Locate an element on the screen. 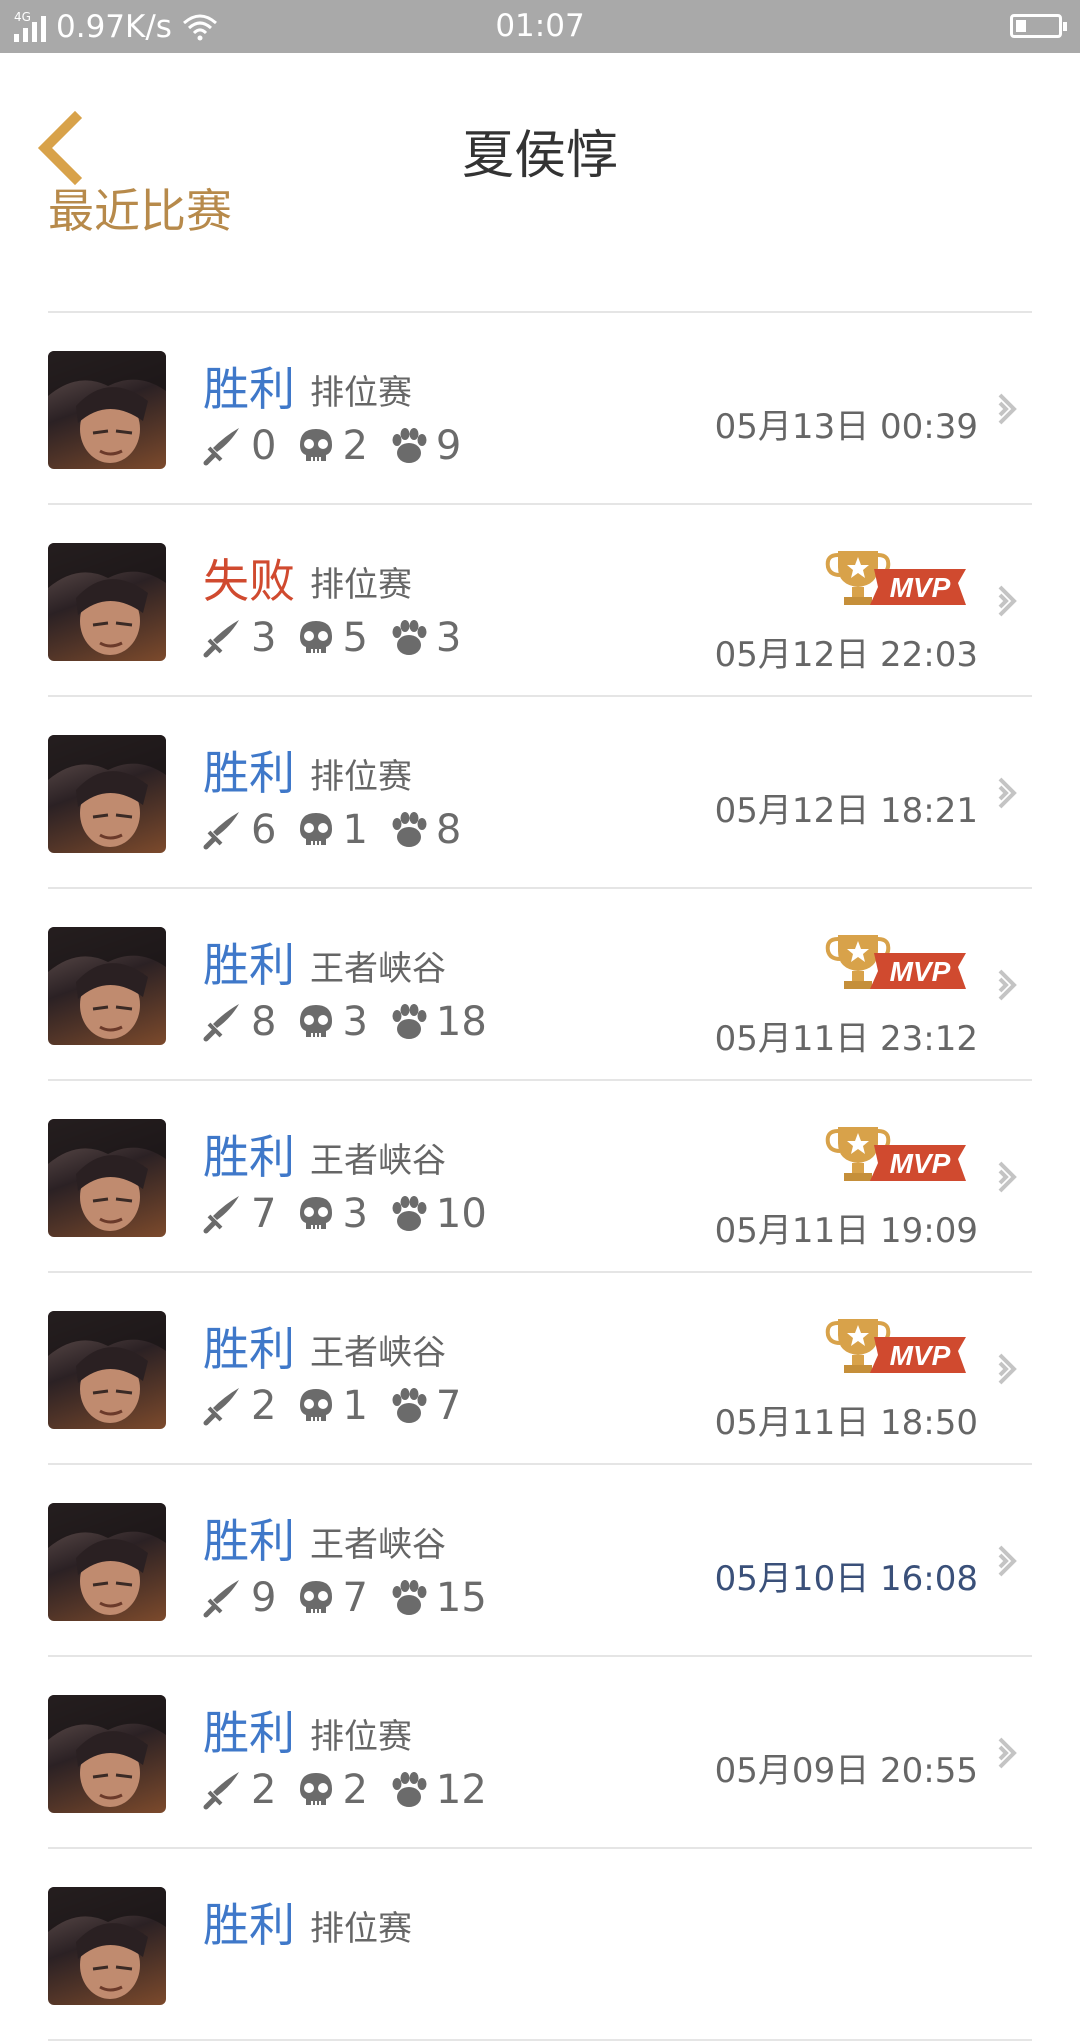 The height and width of the screenshot is (2041, 1080). match-date: 05月11日 18:50 is located at coordinates (846, 1423).